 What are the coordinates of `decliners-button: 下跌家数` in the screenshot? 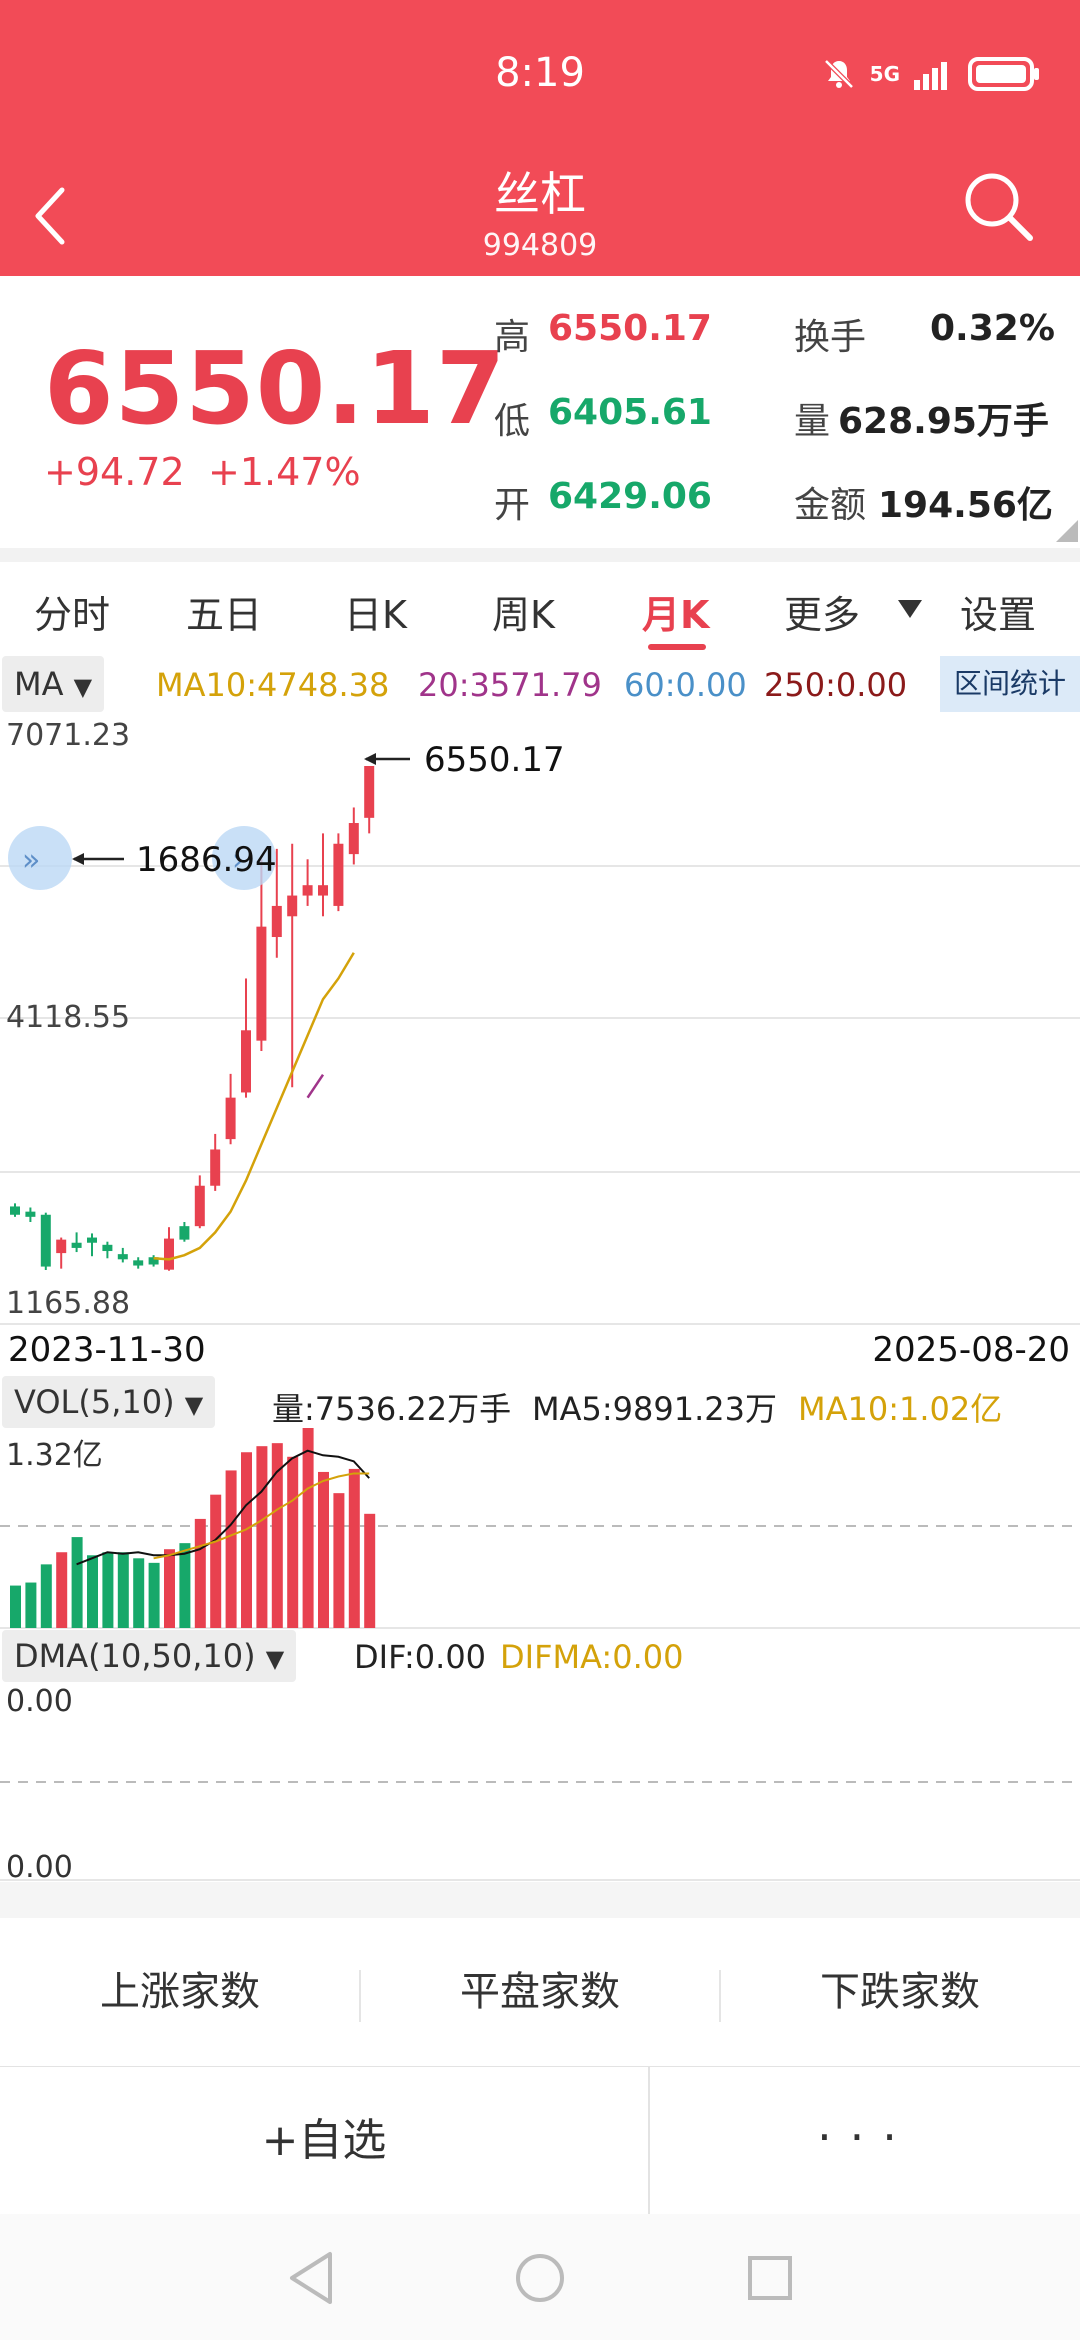 It's located at (900, 1992).